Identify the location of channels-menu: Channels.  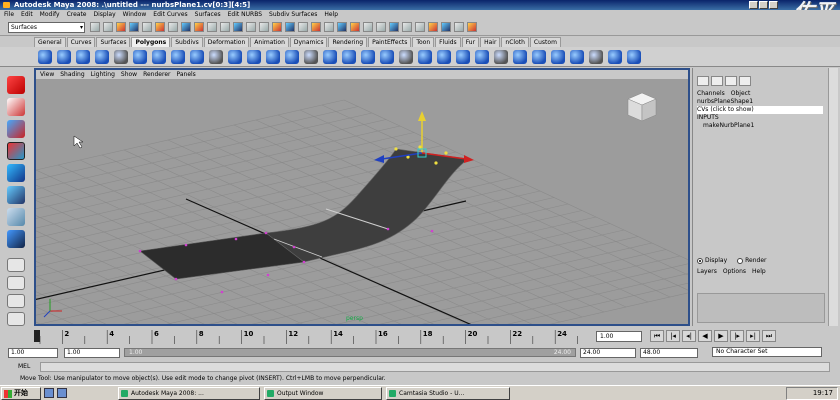
(711, 93).